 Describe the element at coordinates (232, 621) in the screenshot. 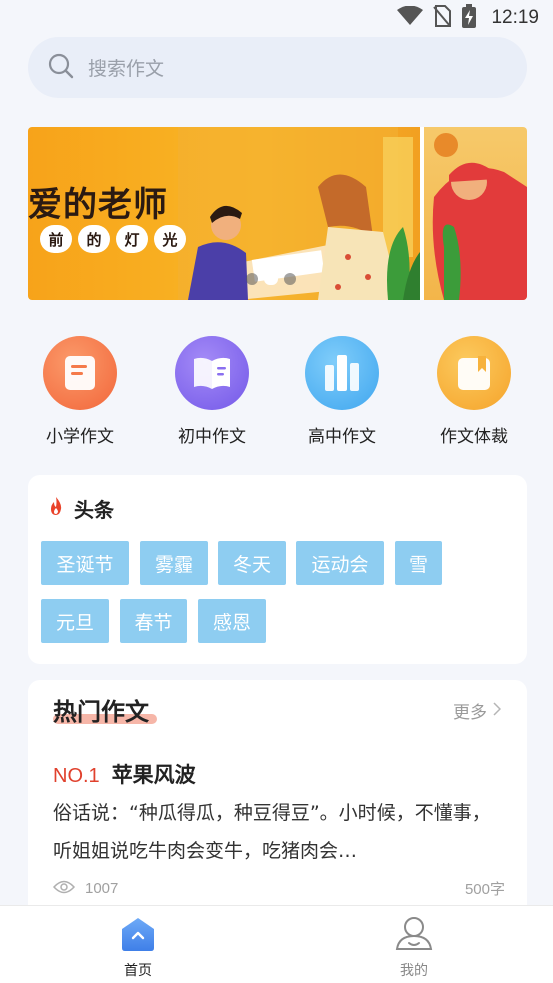

I see `tag-chip: 感恩` at that location.